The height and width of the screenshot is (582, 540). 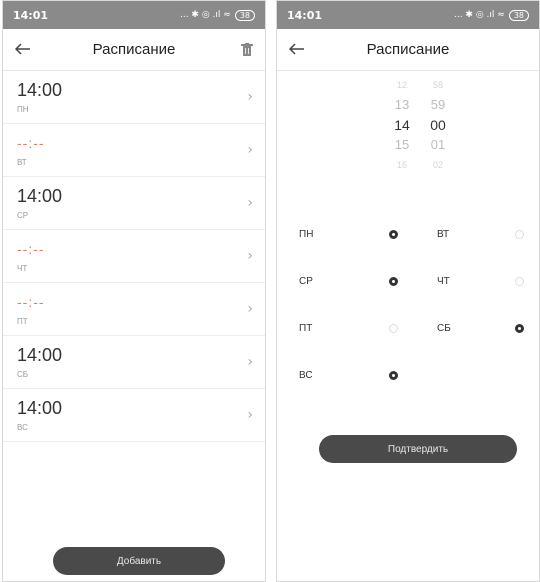 What do you see at coordinates (22, 427) in the screenshot?
I see `row-day: ВС` at bounding box center [22, 427].